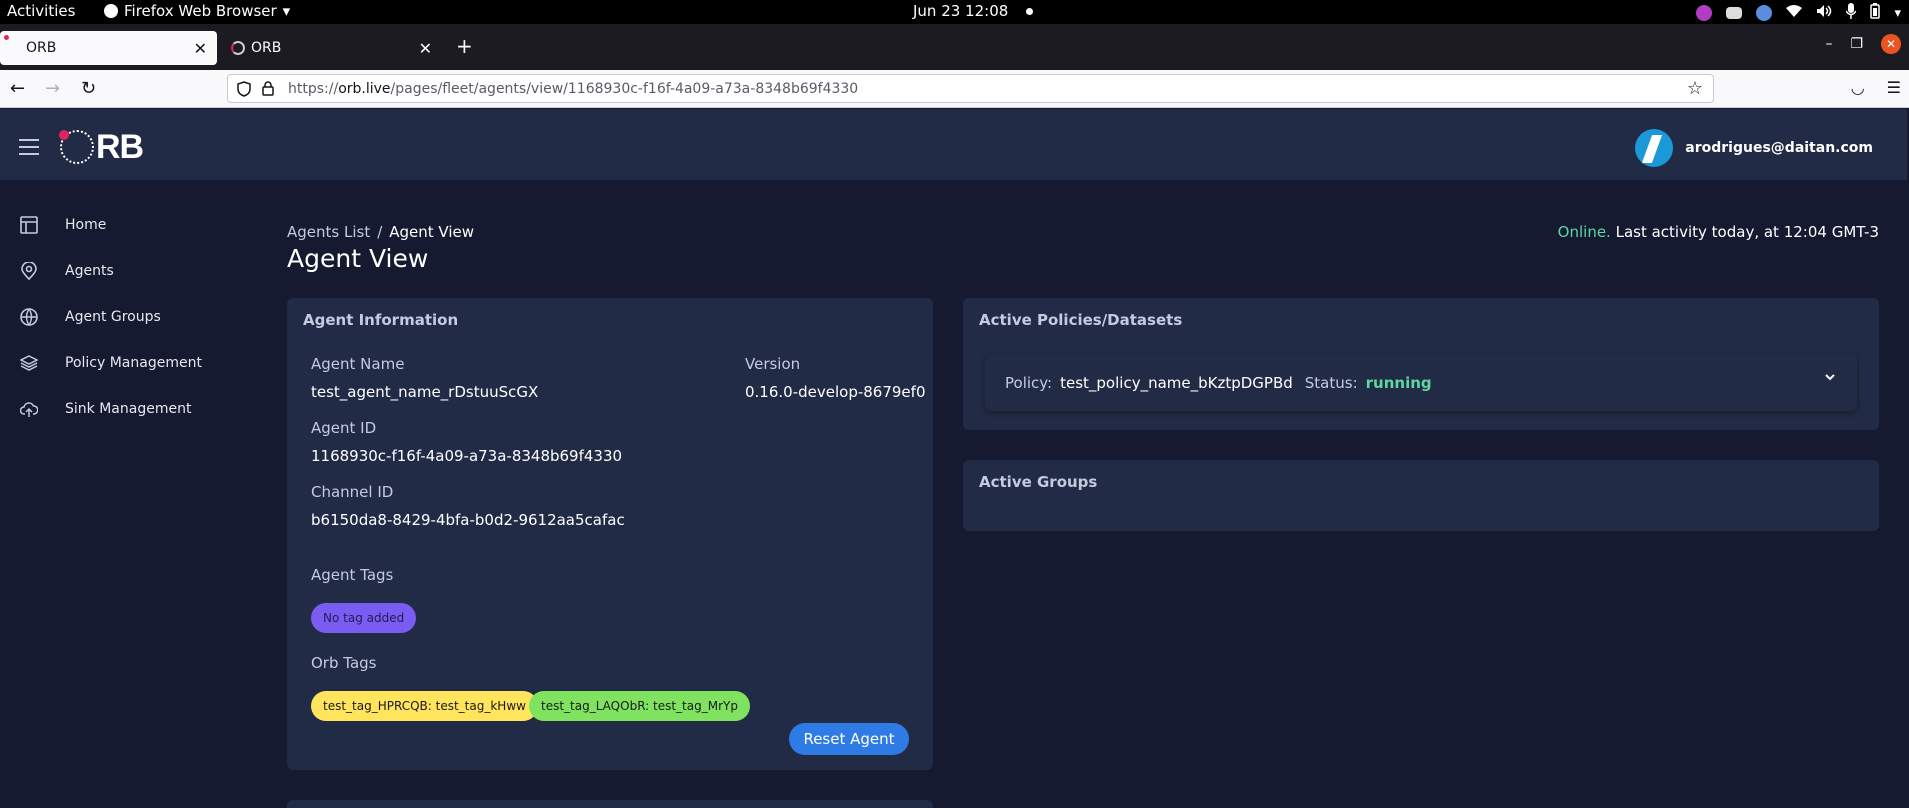  I want to click on hamburger-menu-icon, so click(29, 149).